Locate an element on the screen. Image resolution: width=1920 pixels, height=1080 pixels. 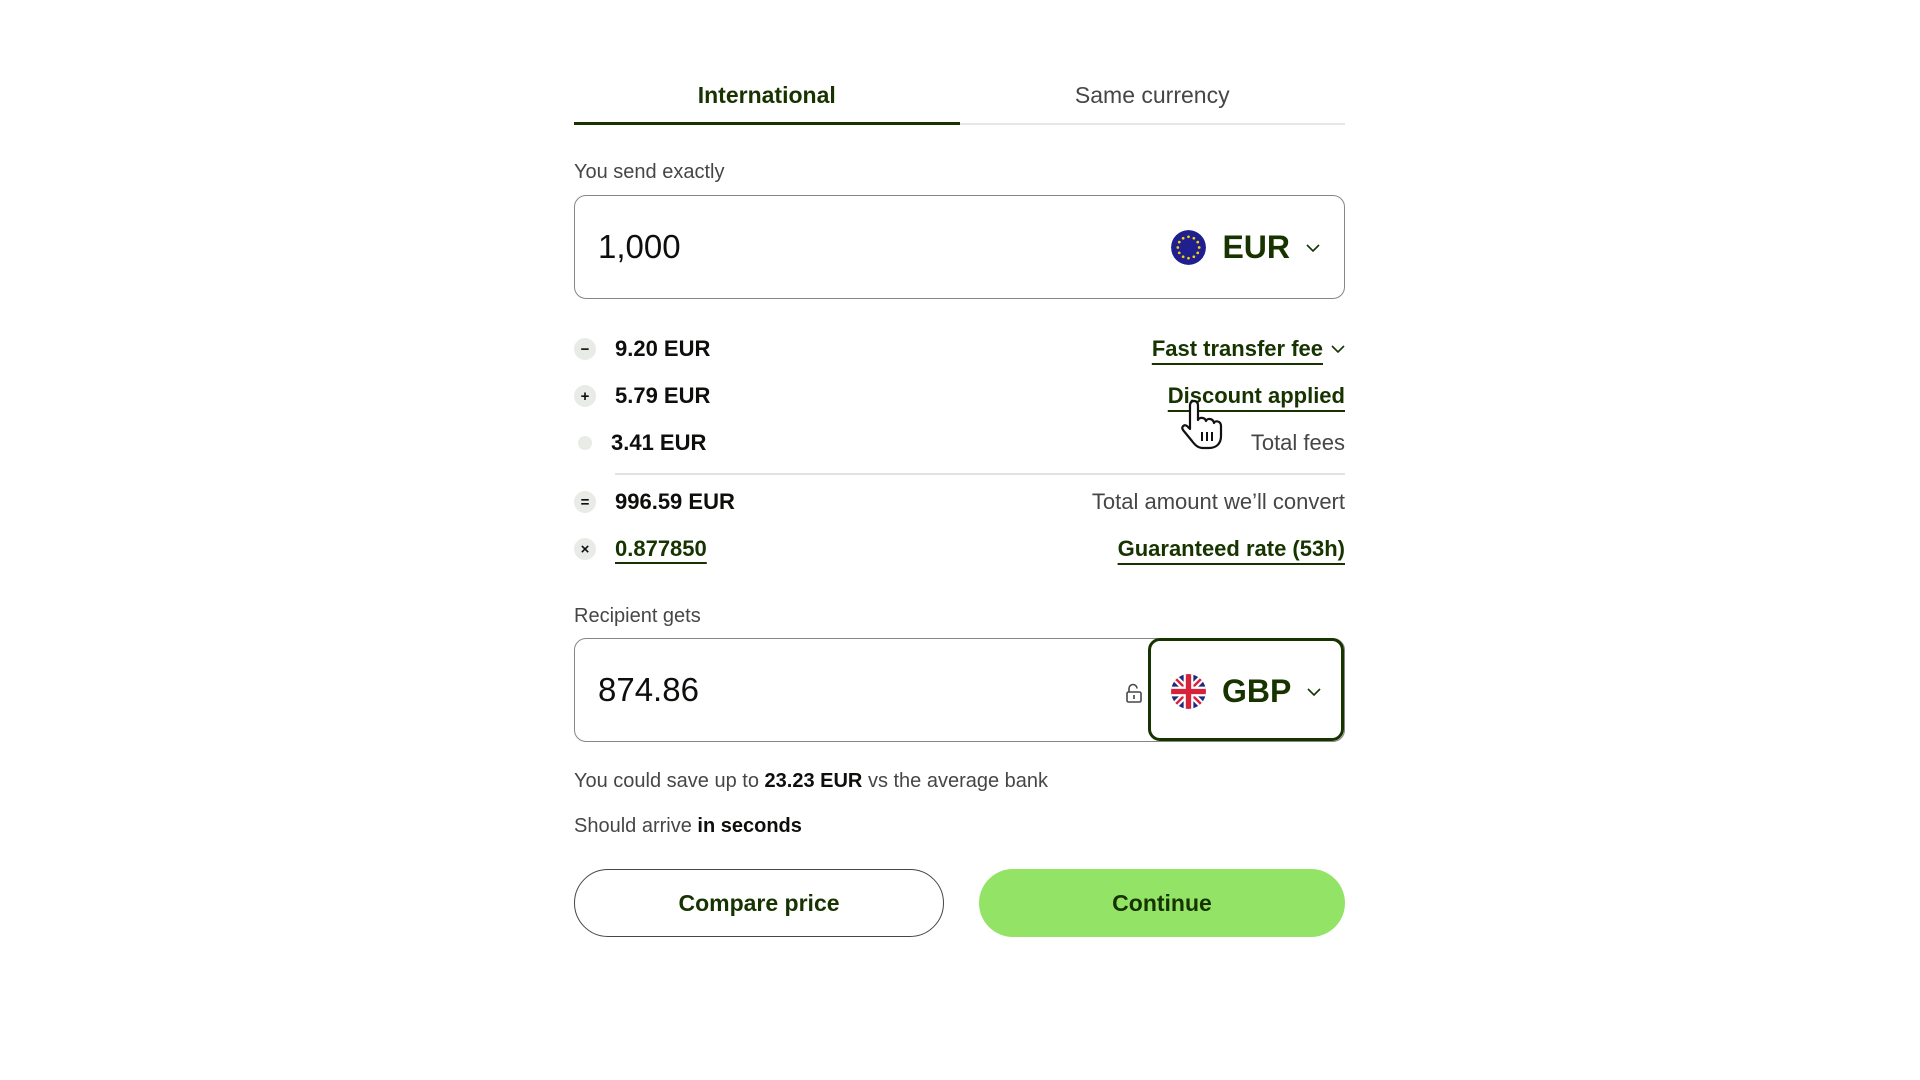
send-currency-selector: EUR is located at coordinates (1245, 247).